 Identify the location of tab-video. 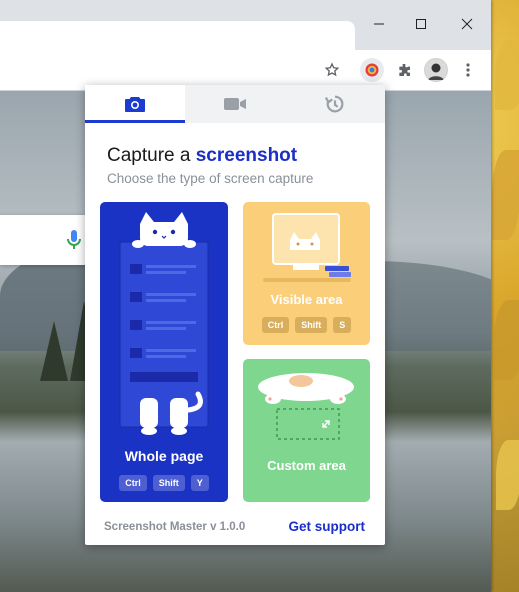
(235, 104).